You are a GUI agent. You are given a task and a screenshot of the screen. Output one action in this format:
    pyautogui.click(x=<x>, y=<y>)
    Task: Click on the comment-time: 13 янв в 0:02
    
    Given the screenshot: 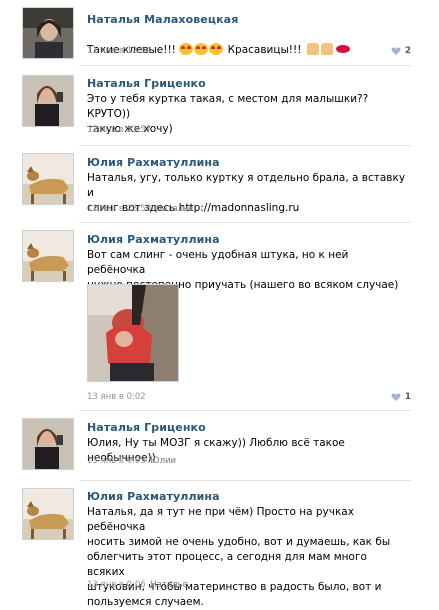 What is the action you would take?
    pyautogui.click(x=116, y=397)
    